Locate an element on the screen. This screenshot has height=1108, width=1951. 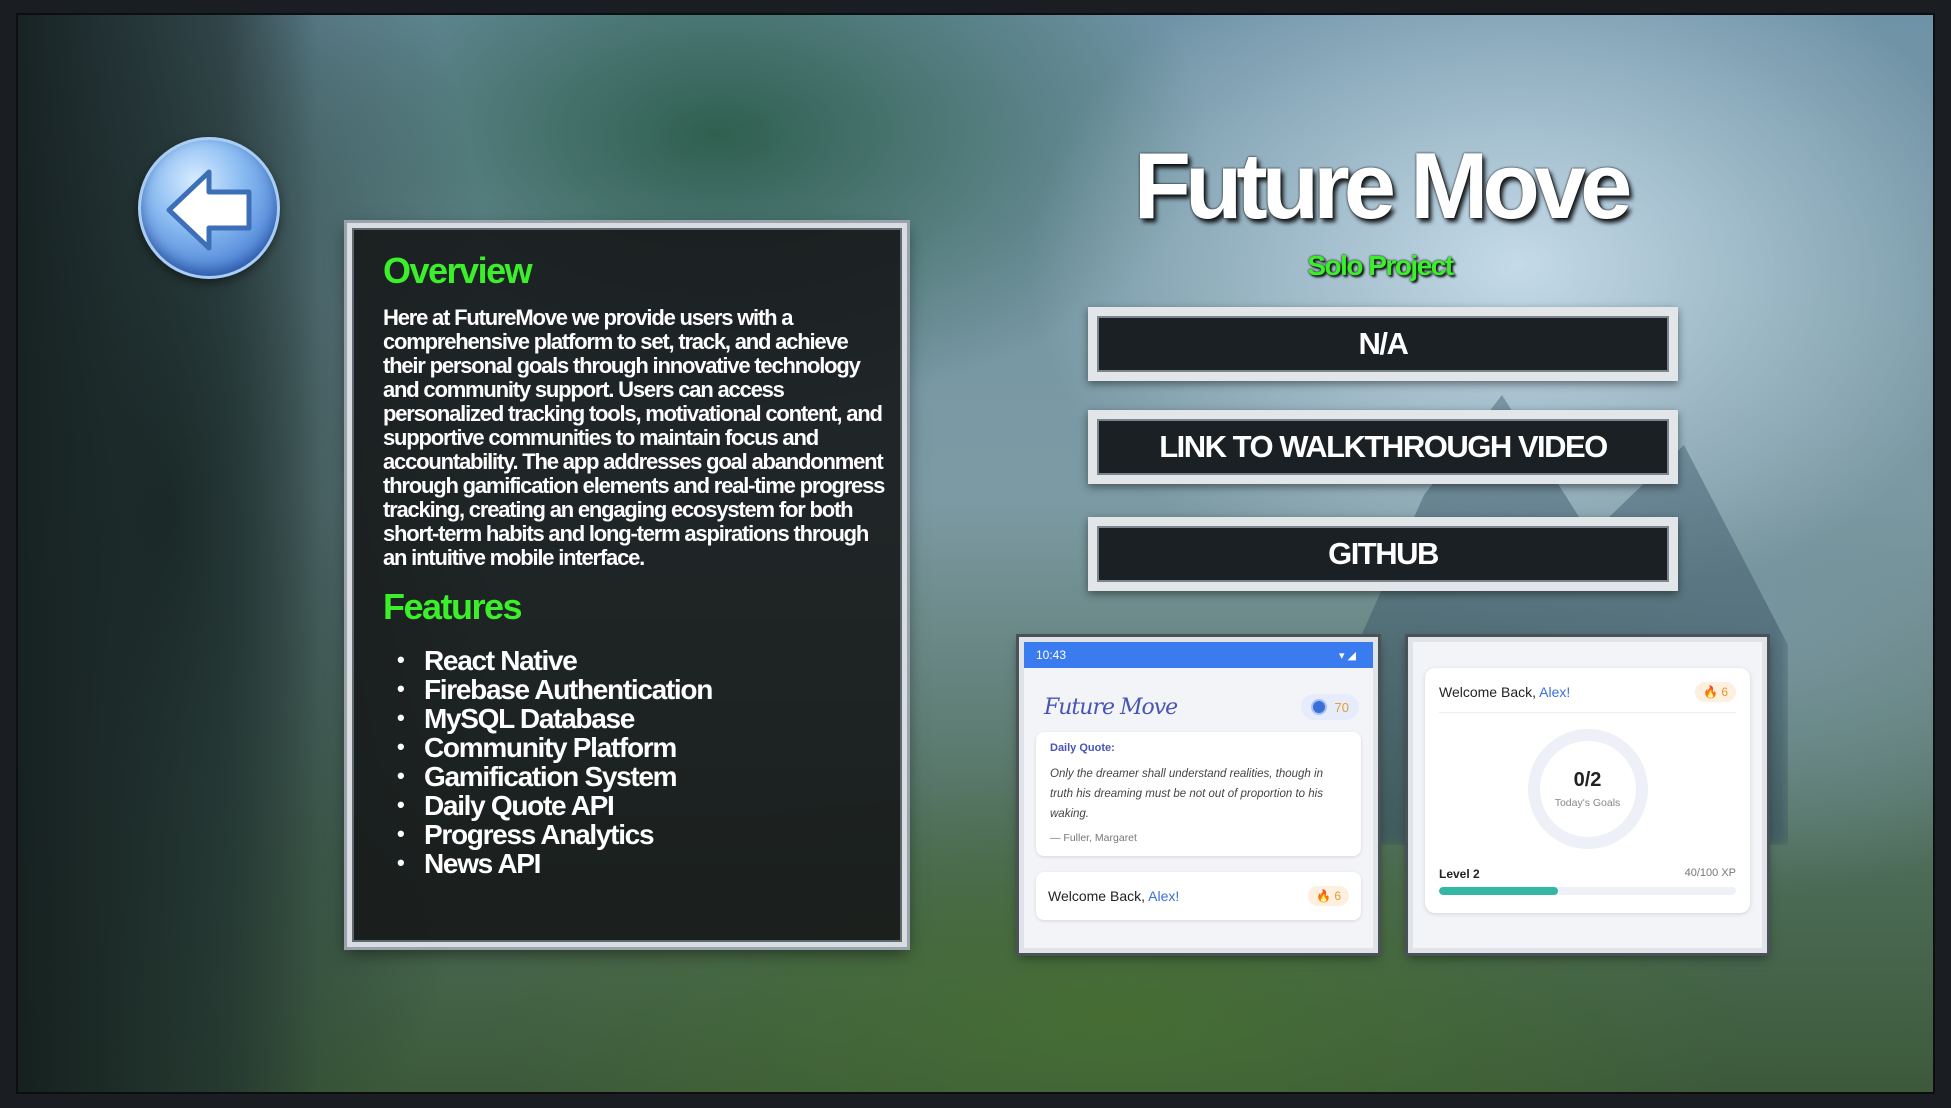
feature-item: Gamification System is located at coordinates (639, 776).